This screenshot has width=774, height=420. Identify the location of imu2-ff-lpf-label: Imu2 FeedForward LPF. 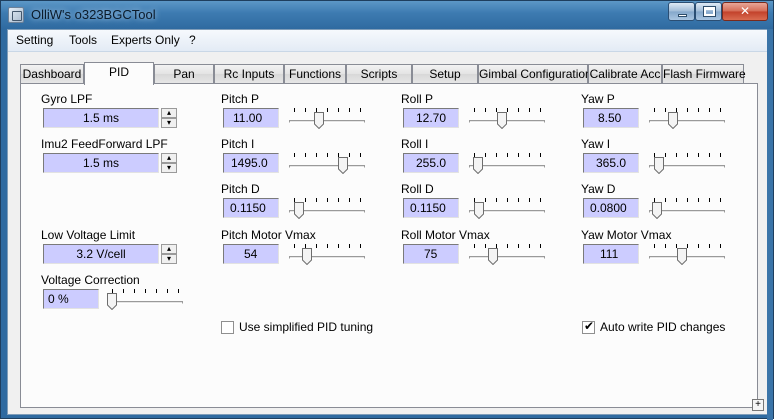
(104, 144).